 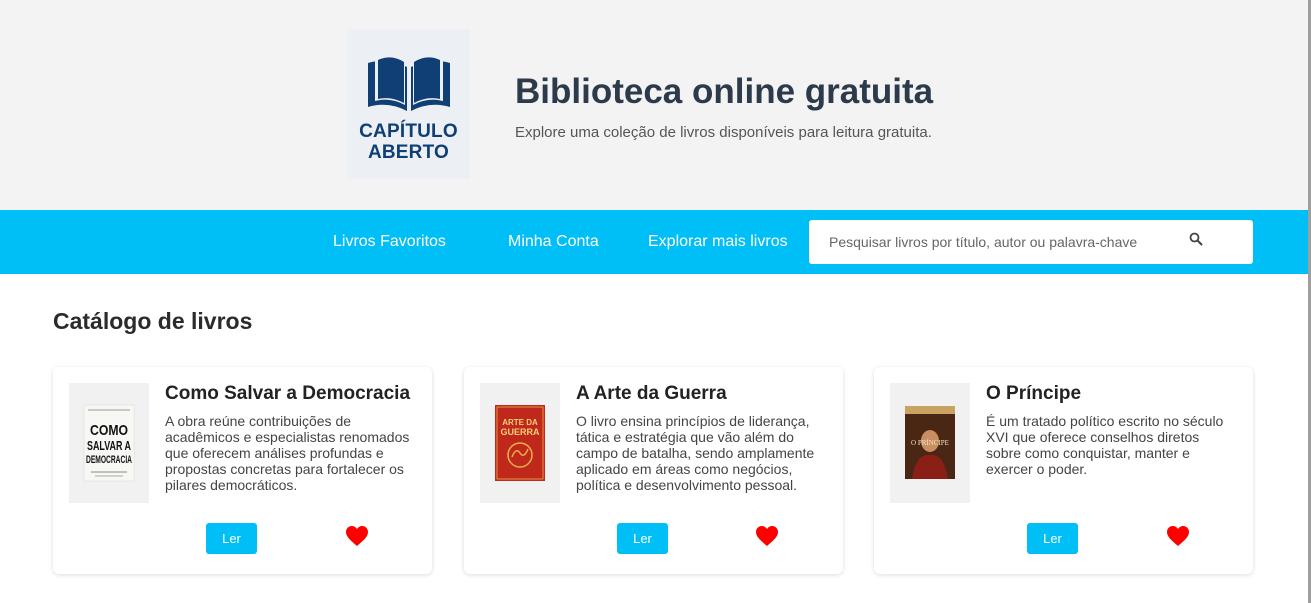 I want to click on search-input, so click(x=999, y=242).